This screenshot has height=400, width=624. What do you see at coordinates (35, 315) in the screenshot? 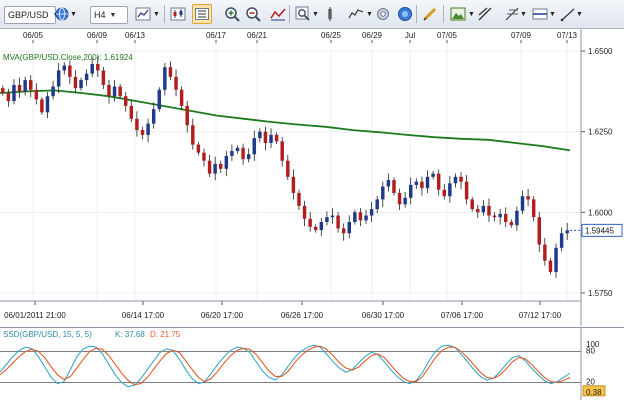
I see `bottom-date-label: 06/01/2011 21:00` at bounding box center [35, 315].